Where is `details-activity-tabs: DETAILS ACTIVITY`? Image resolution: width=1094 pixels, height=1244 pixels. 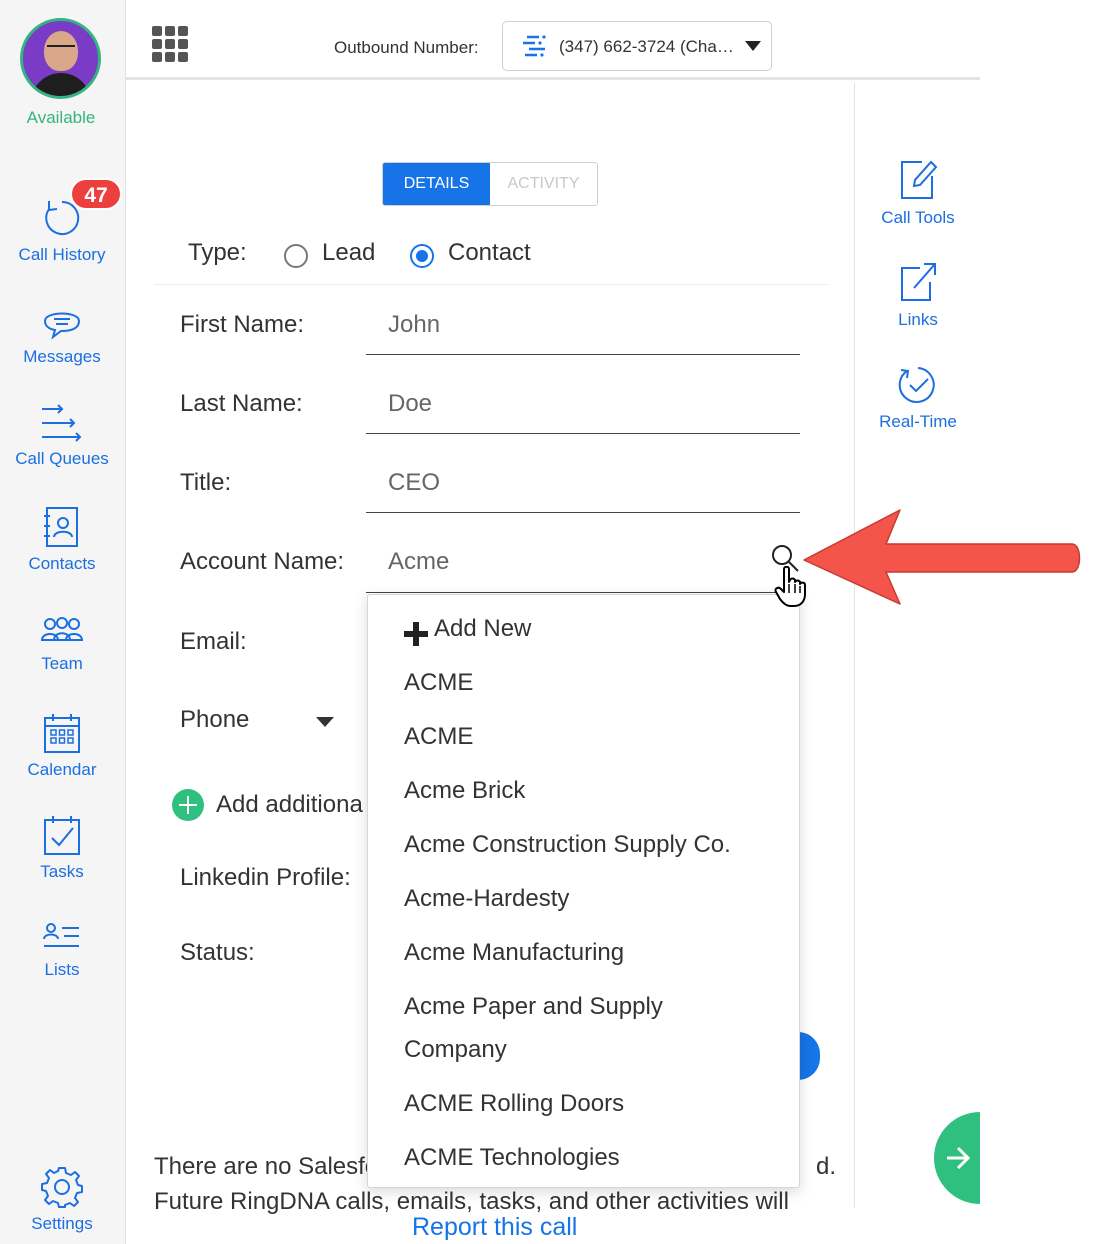 details-activity-tabs: DETAILS ACTIVITY is located at coordinates (490, 184).